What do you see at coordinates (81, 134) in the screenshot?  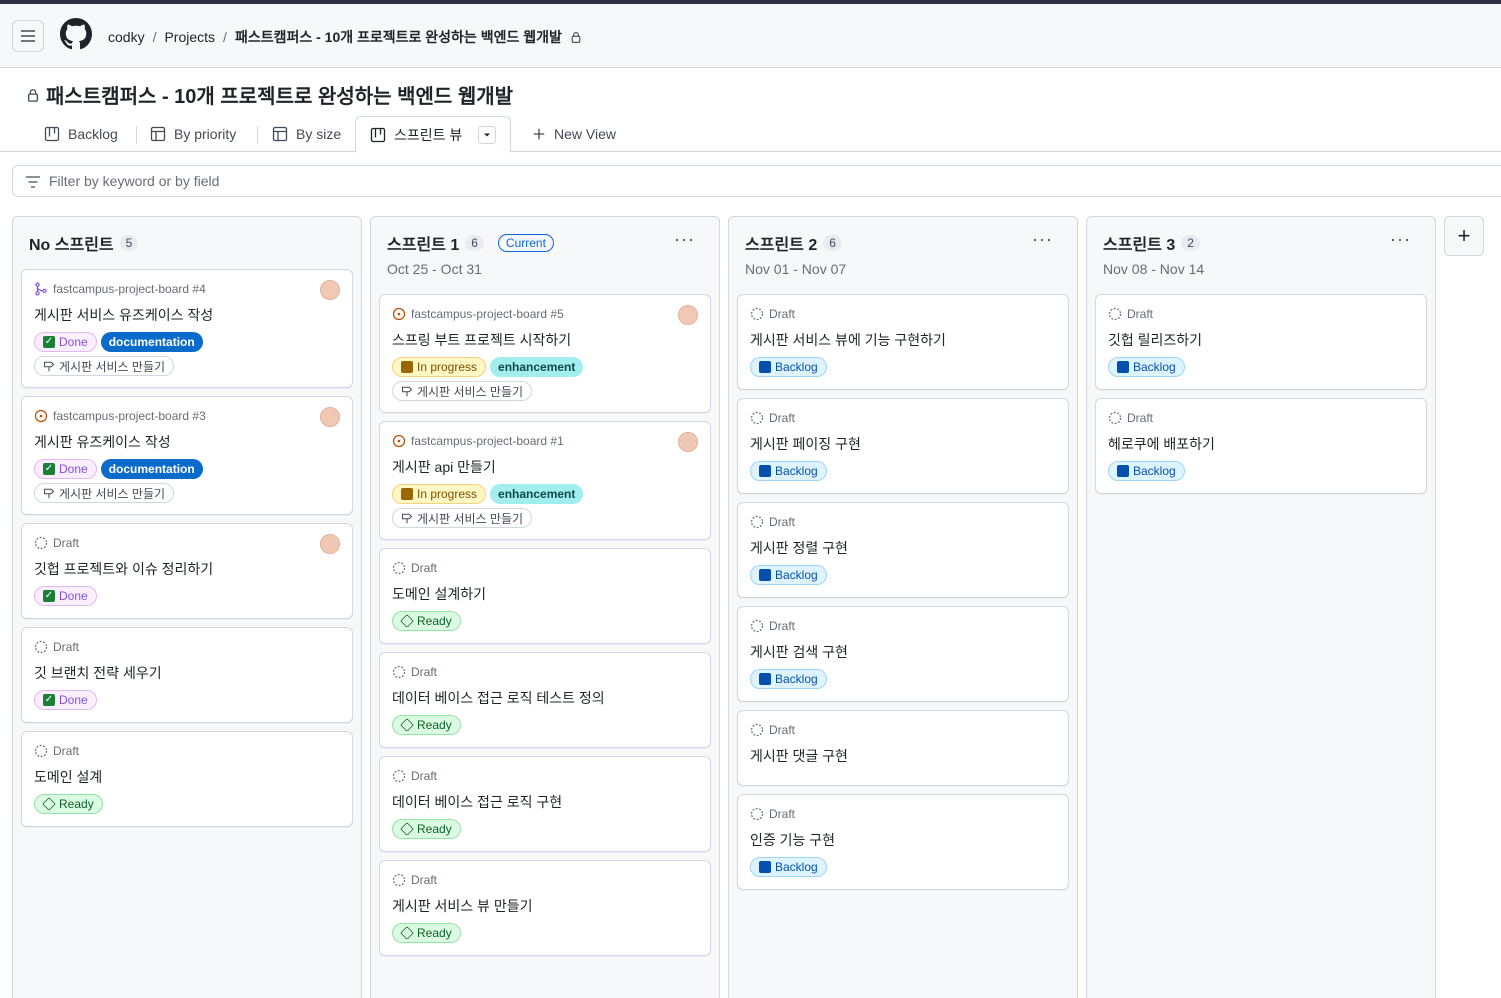 I see `tab-backlog: Backlog` at bounding box center [81, 134].